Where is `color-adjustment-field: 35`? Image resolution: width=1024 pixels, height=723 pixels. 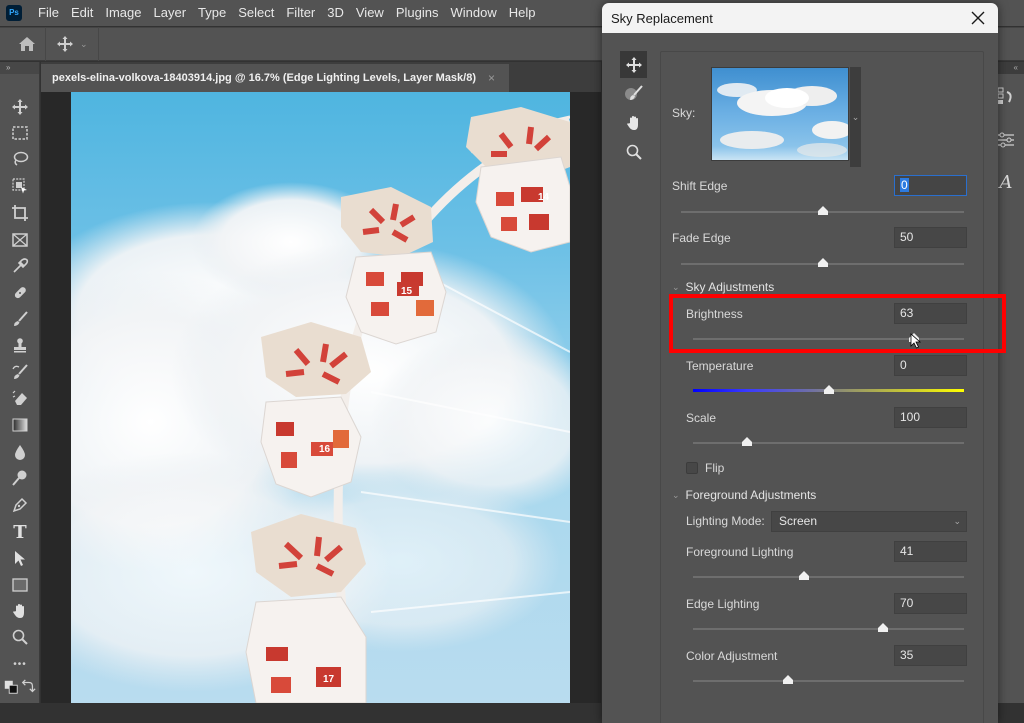
color-adjustment-field: 35 is located at coordinates (930, 655).